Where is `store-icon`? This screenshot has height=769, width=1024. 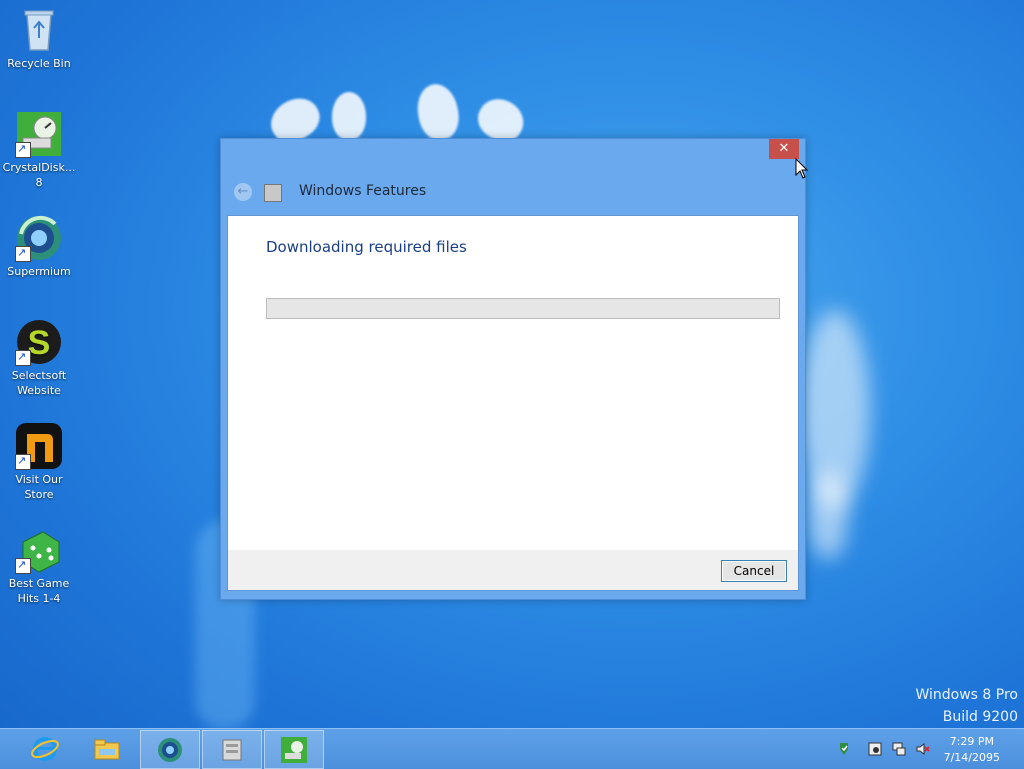
store-icon is located at coordinates (39, 446).